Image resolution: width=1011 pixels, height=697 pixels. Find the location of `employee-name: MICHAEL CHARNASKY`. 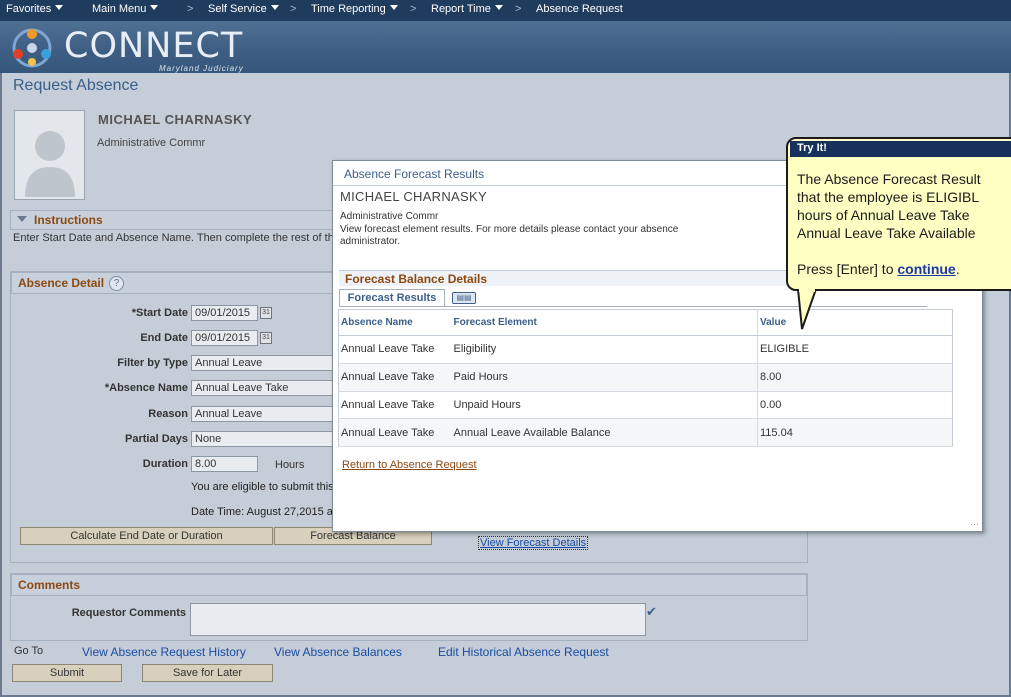

employee-name: MICHAEL CHARNASKY is located at coordinates (175, 119).